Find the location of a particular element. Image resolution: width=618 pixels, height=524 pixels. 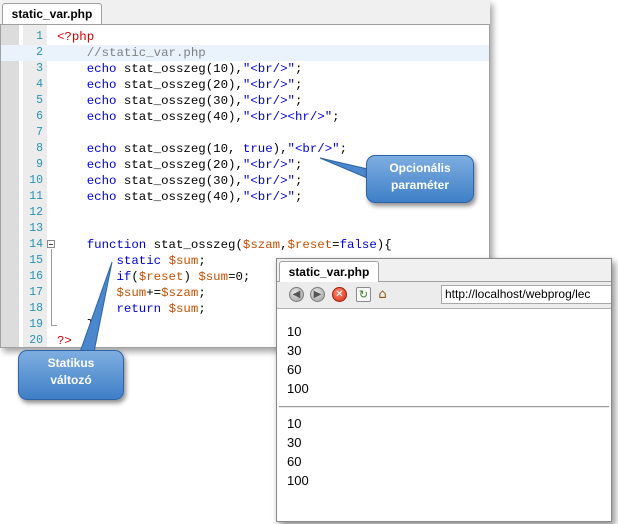

editor-tab-bar: static_var.php is located at coordinates (245, 12).